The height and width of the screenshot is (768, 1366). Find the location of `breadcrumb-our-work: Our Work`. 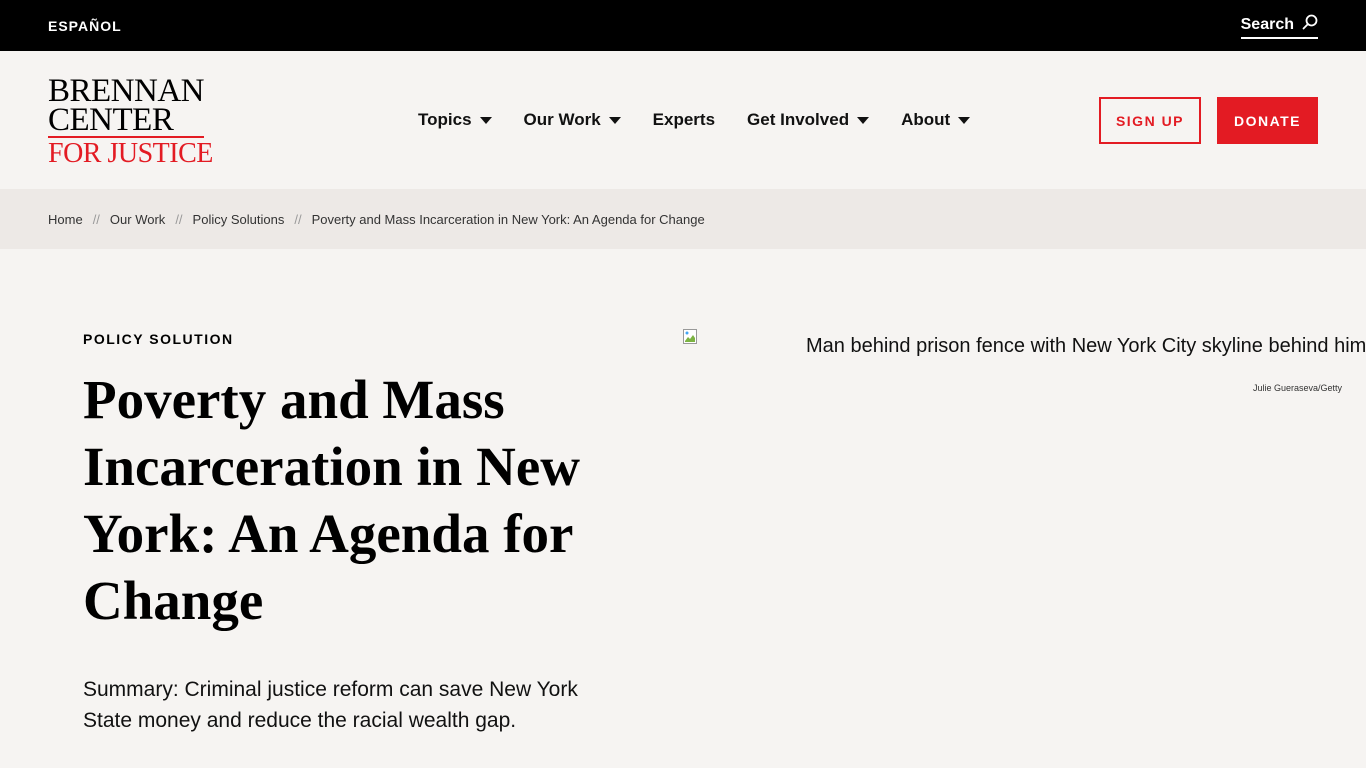

breadcrumb-our-work: Our Work is located at coordinates (137, 219).